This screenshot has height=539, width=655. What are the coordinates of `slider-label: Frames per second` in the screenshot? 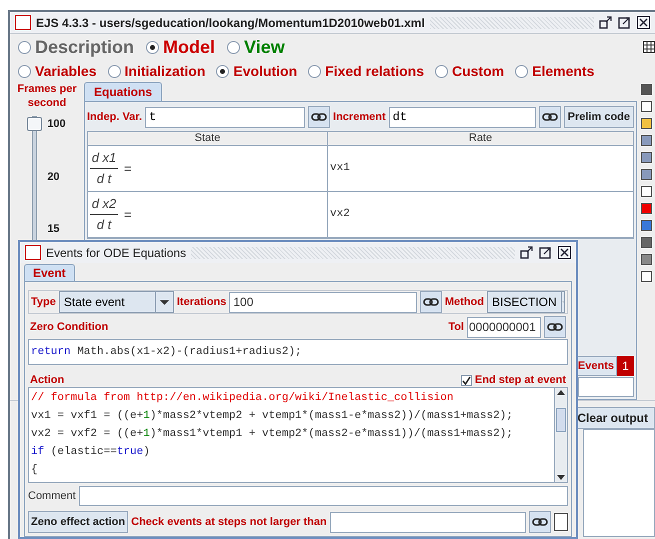 It's located at (47, 96).